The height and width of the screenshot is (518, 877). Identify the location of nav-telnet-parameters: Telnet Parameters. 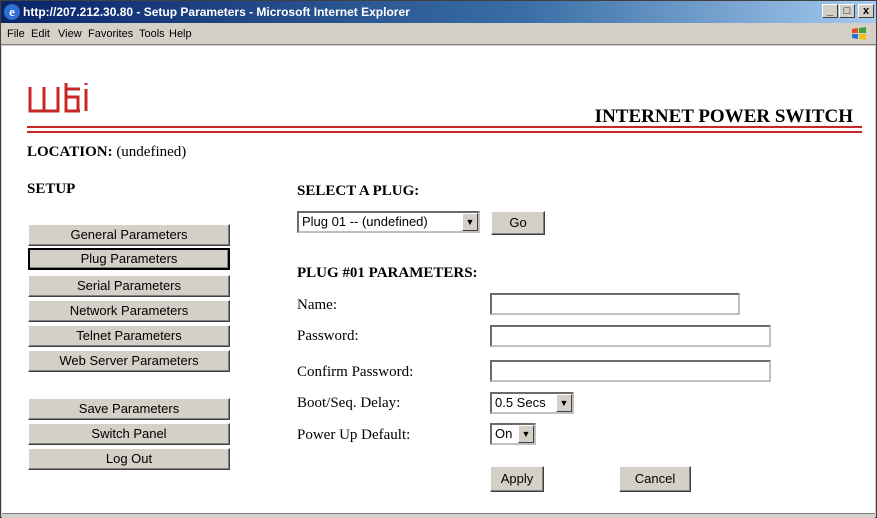
(129, 336).